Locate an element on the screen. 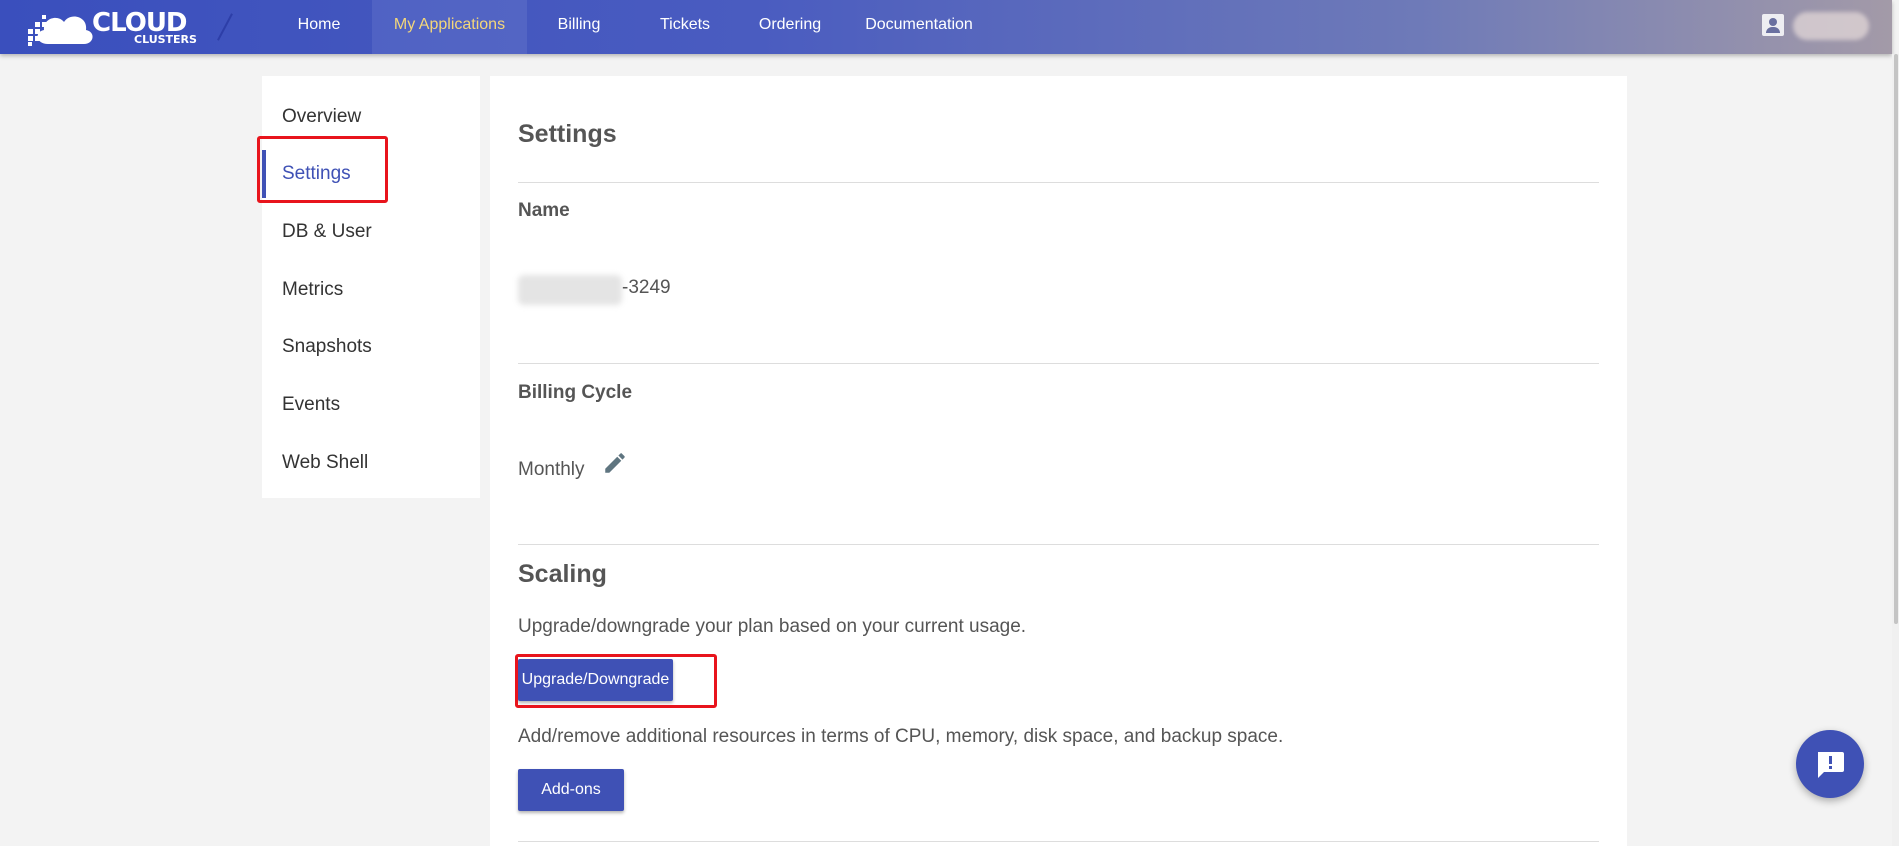  active-indicator is located at coordinates (264, 174).